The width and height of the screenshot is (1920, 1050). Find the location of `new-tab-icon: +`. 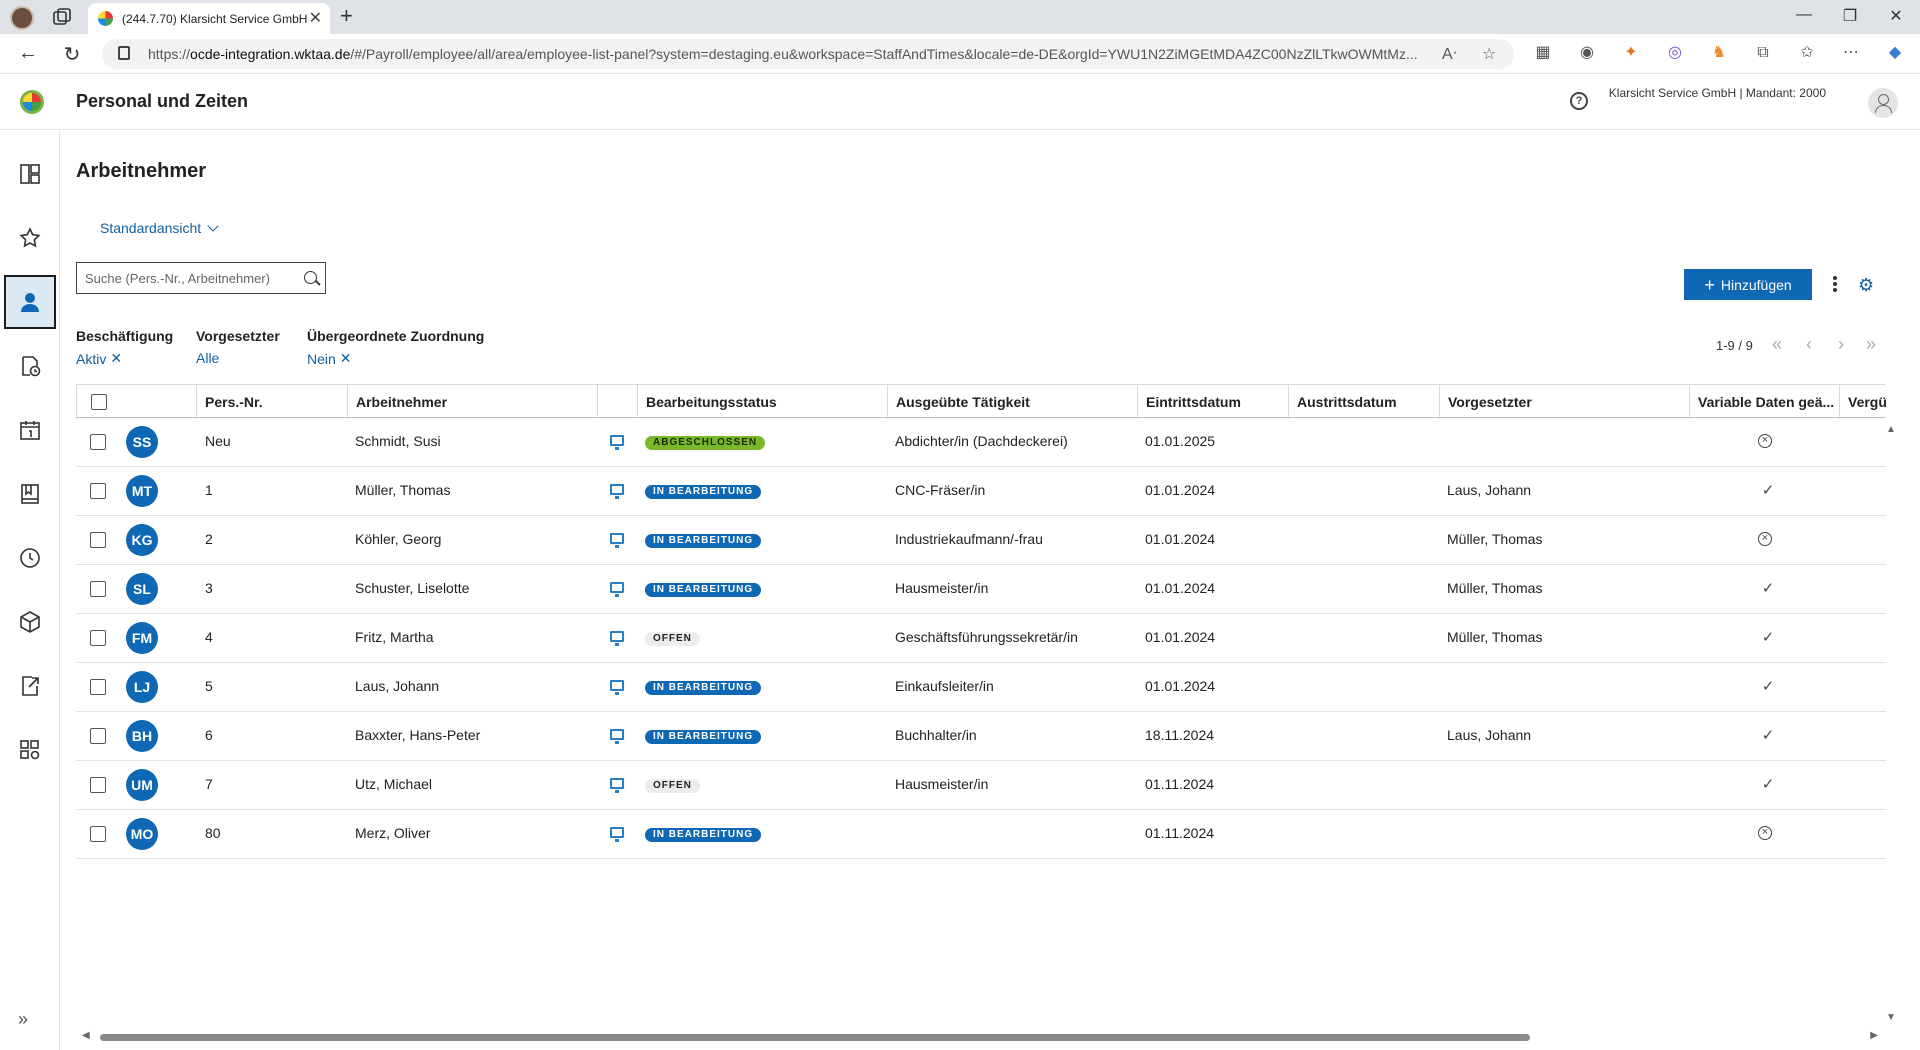

new-tab-icon: + is located at coordinates (346, 16).